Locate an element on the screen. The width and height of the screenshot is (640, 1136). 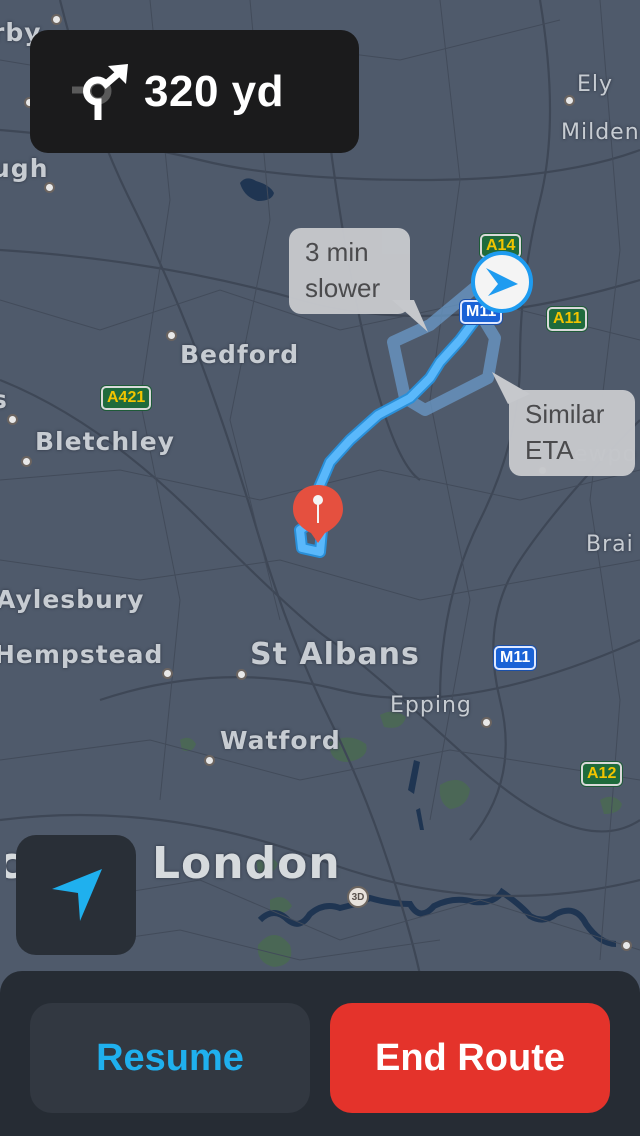
road-shield-a11: A11 is located at coordinates (567, 319).